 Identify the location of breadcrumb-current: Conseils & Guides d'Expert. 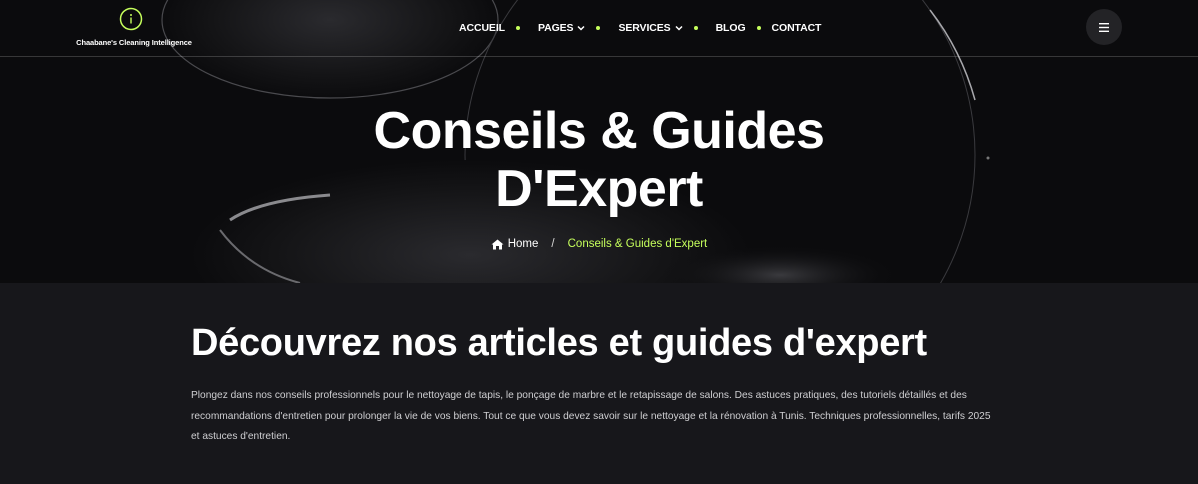
(637, 244).